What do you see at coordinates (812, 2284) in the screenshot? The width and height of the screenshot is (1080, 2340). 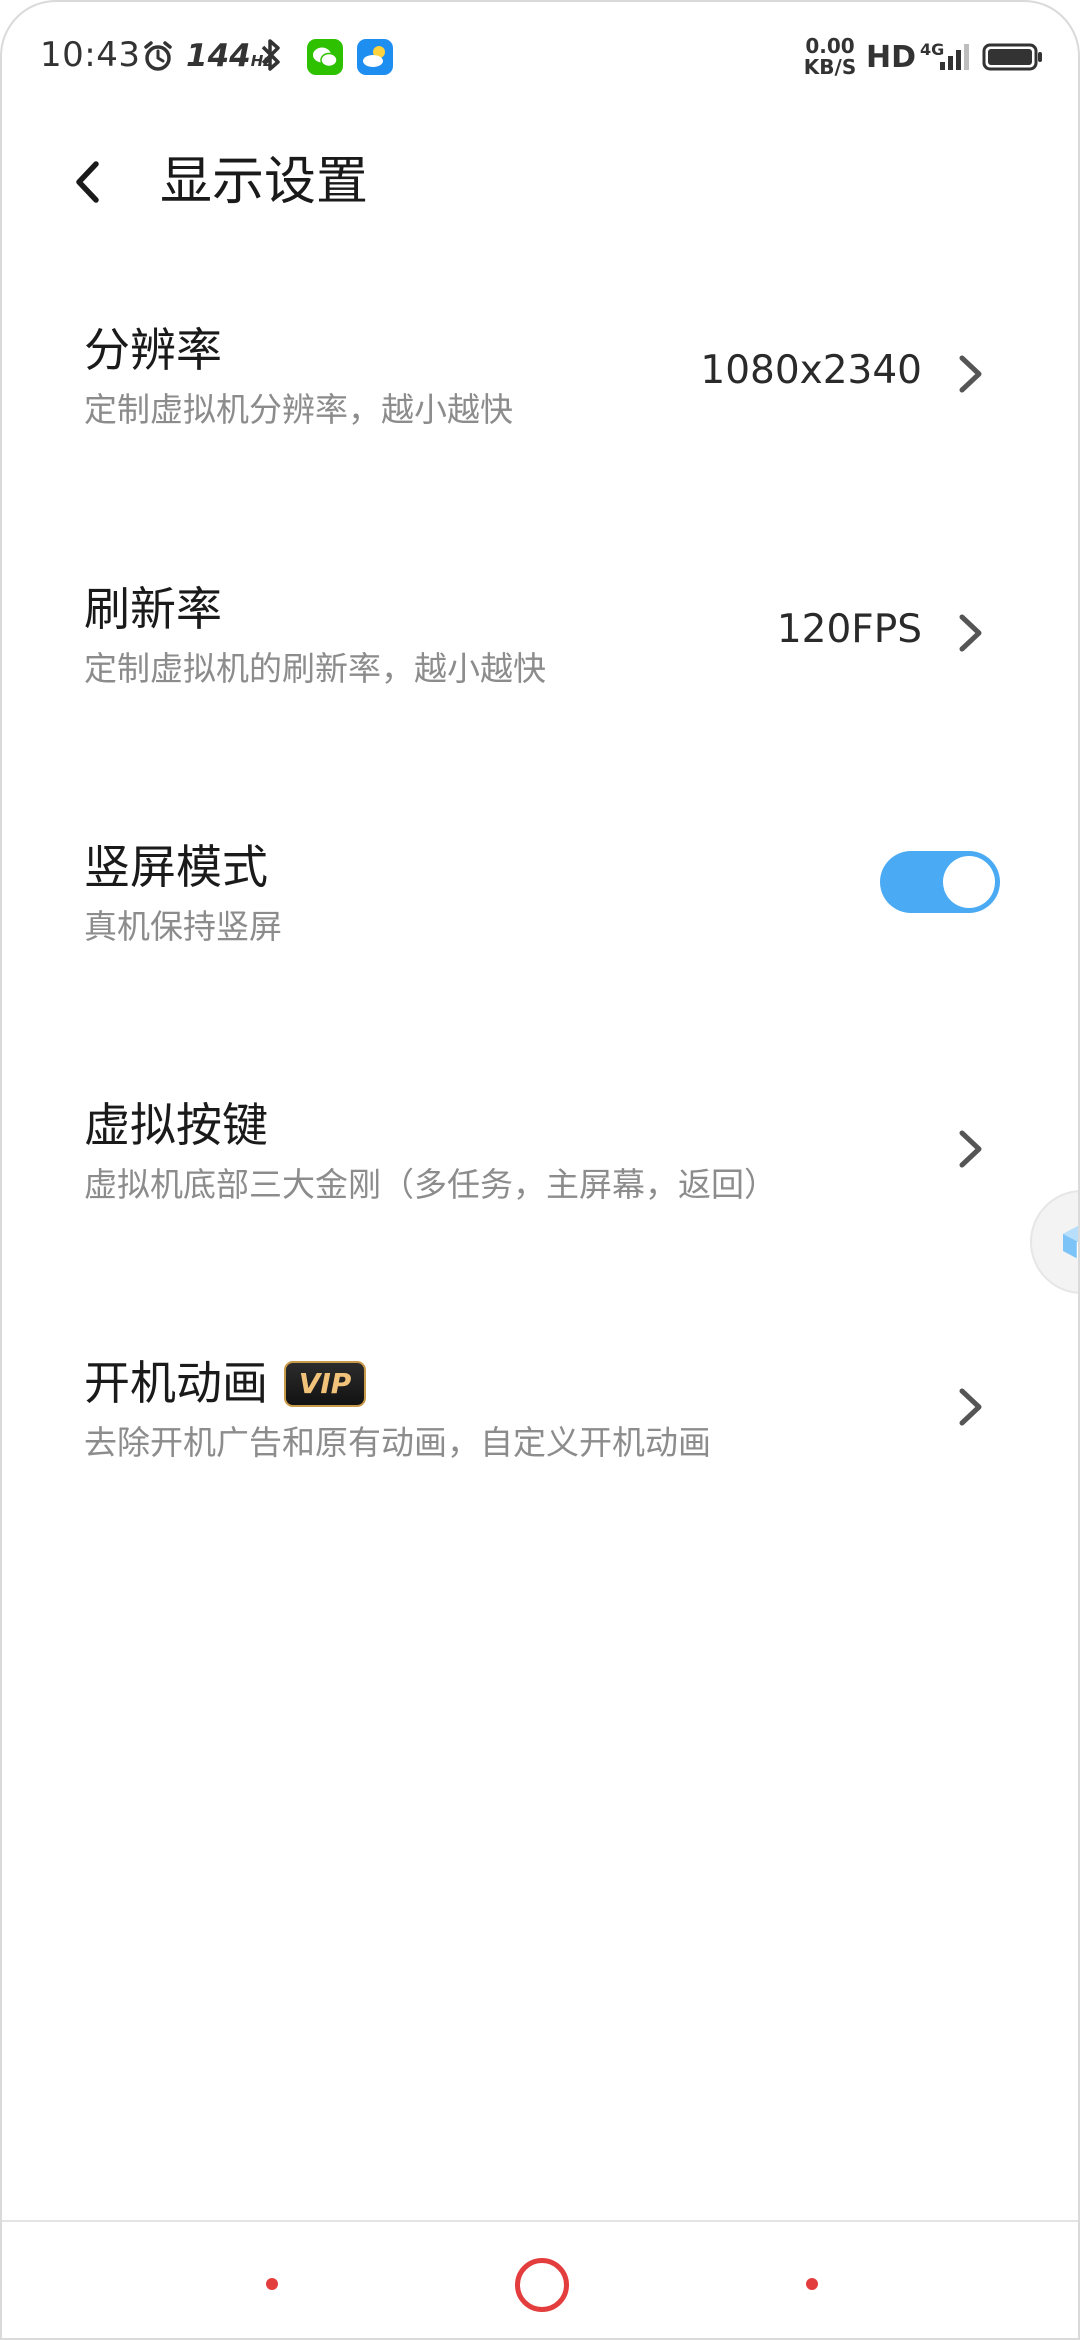 I see `nav-back-button` at bounding box center [812, 2284].